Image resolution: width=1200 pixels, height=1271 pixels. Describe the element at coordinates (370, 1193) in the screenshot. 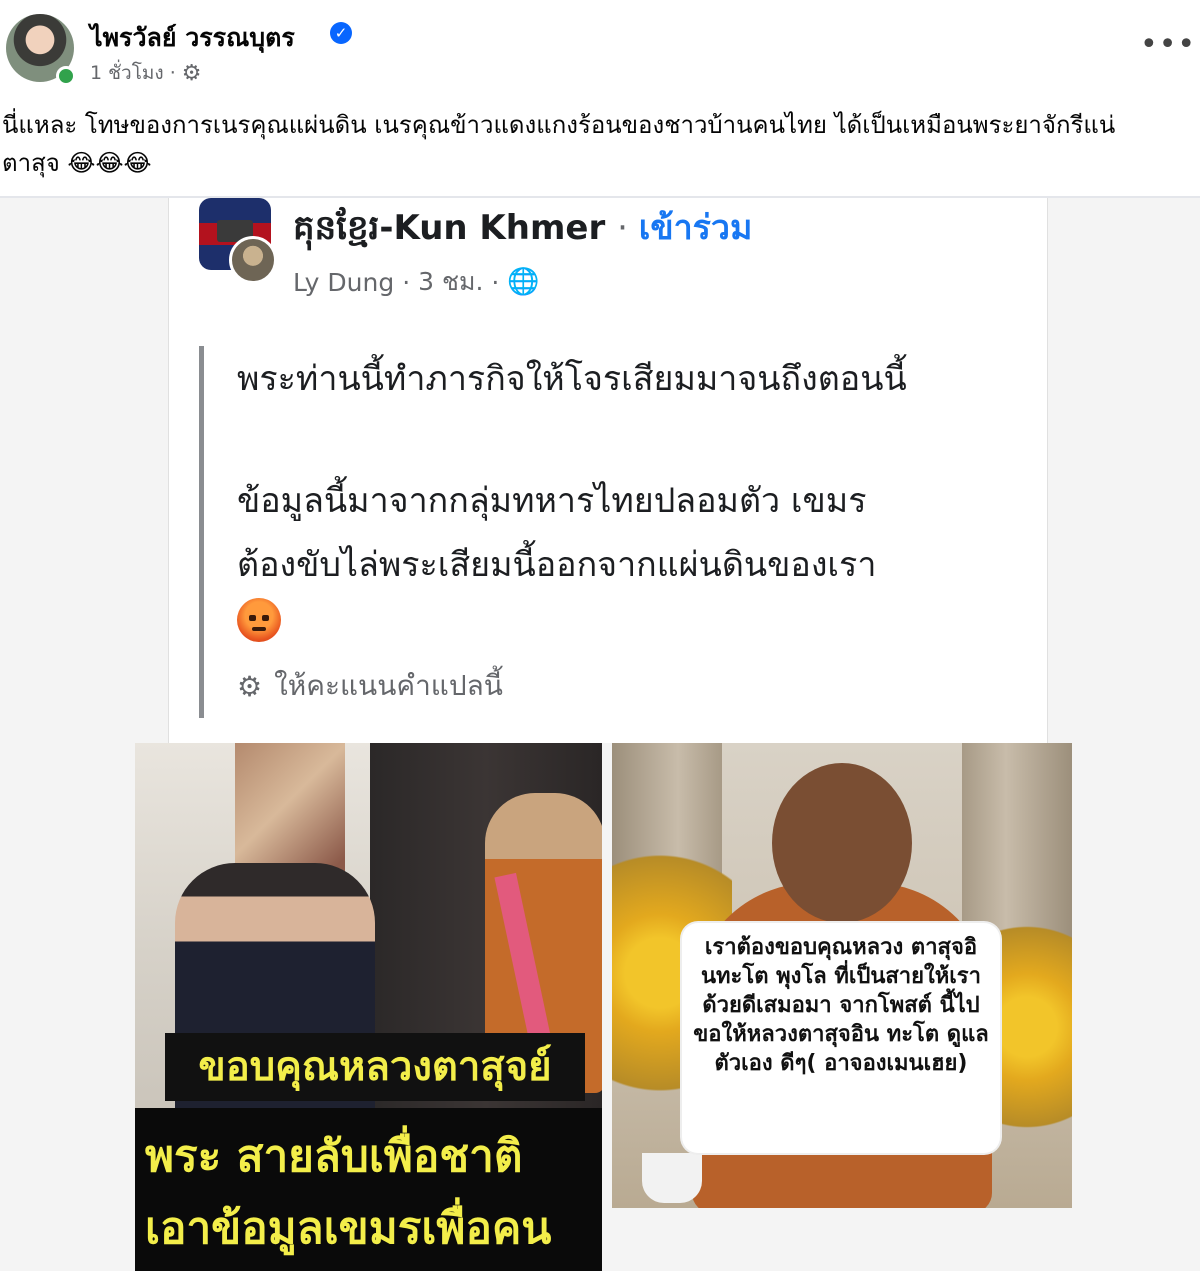

I see `left-caption-bottom: พระ สายลับเพื่อชาติ เอาข้อมูลเขมรเพื่อคน` at that location.